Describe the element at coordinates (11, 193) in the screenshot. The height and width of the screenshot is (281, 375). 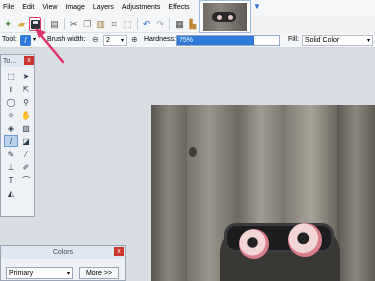
I see `shapes-icon: ◭` at that location.